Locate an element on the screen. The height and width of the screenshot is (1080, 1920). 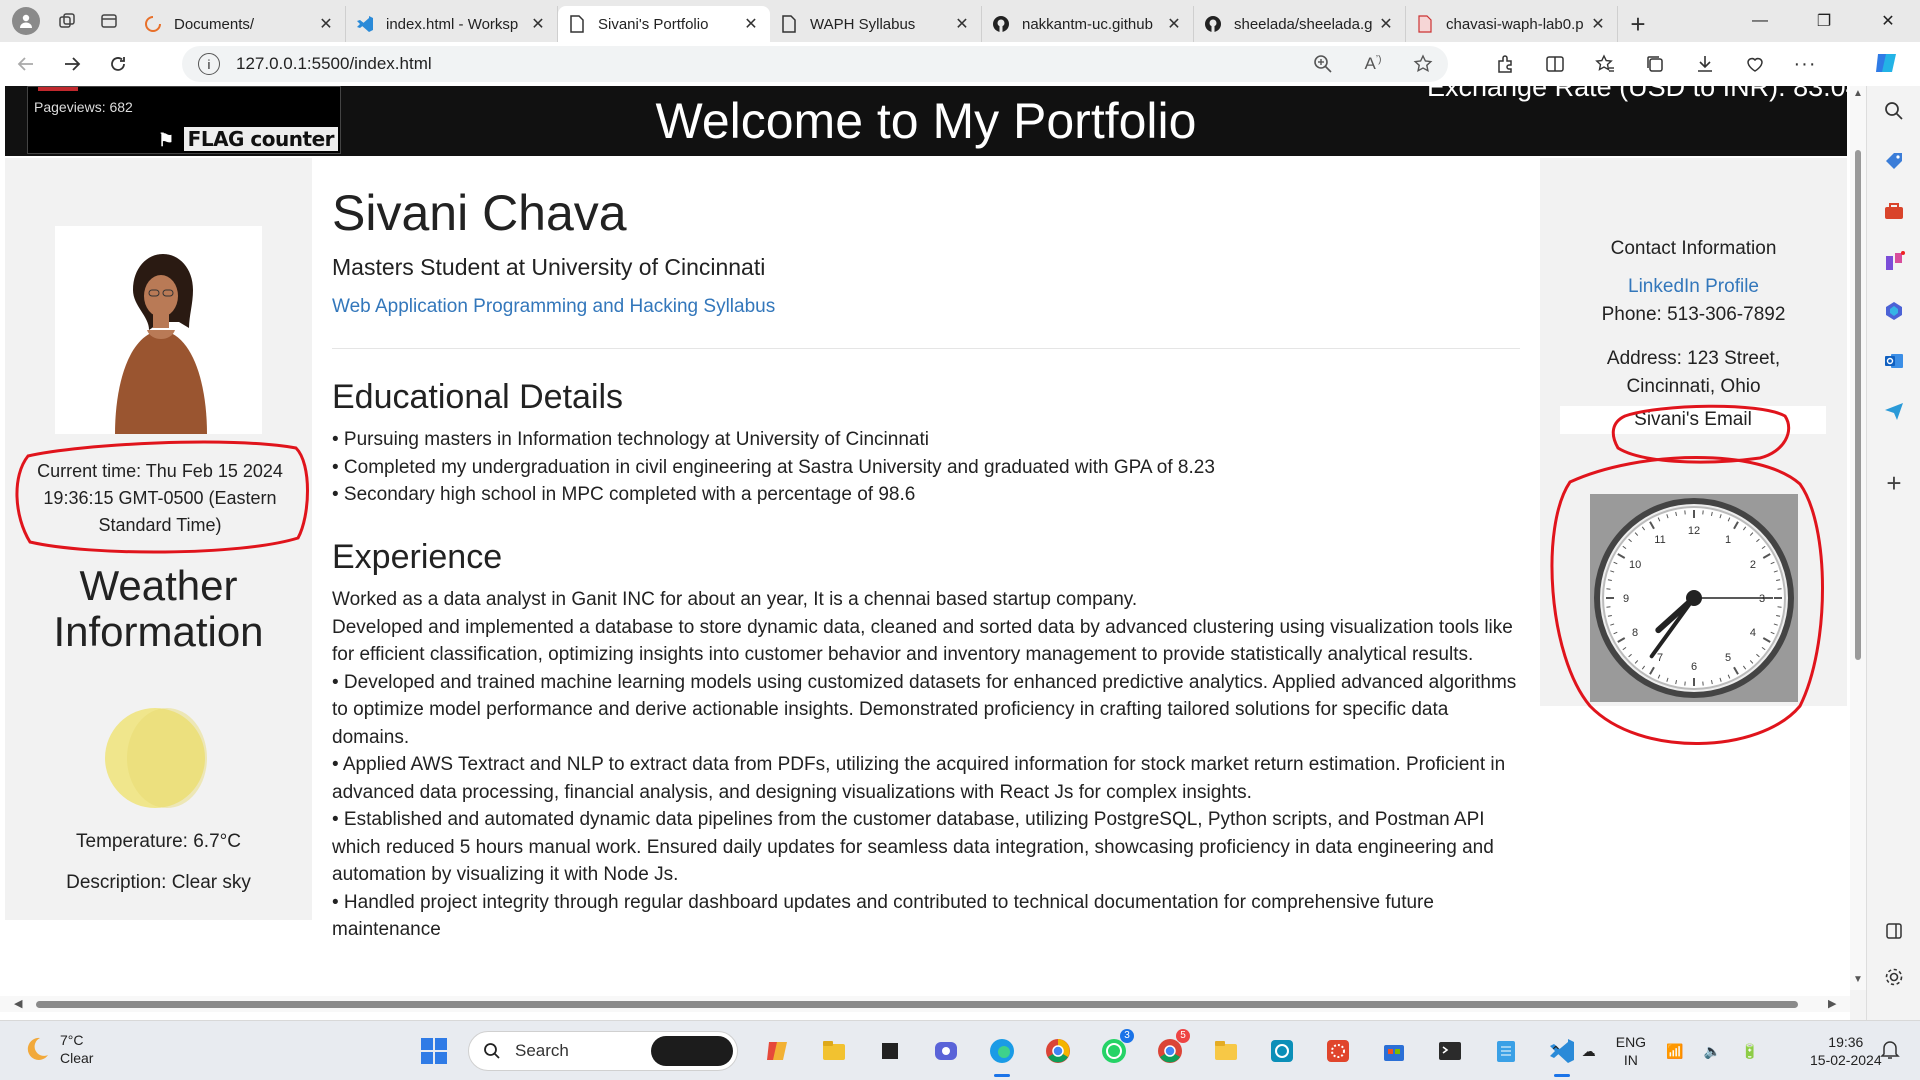
split-screen-icon is located at coordinates (1555, 64).